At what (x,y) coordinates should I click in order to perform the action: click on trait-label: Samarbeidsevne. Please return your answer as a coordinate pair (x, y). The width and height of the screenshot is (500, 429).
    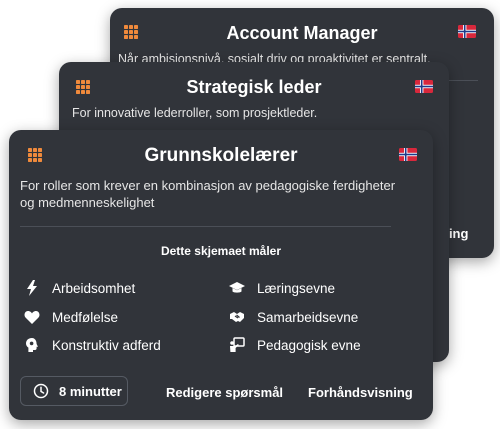
    Looking at the image, I should click on (308, 317).